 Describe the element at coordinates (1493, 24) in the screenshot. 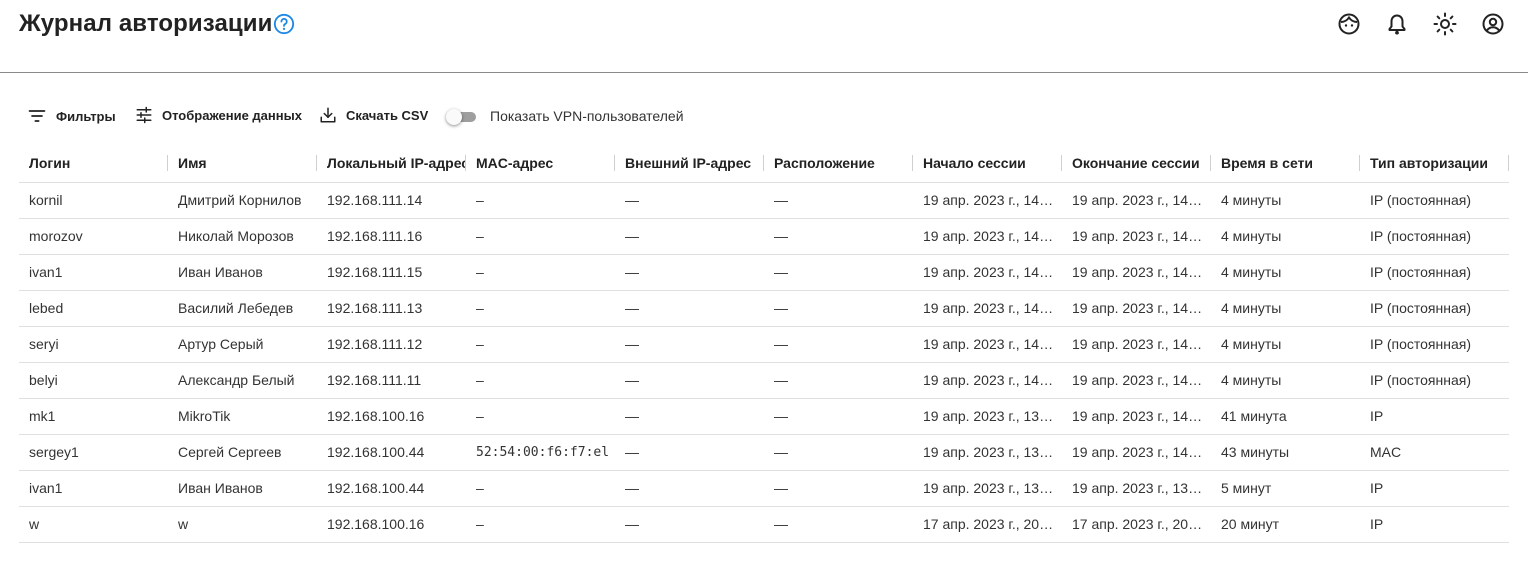

I see `account-icon` at that location.